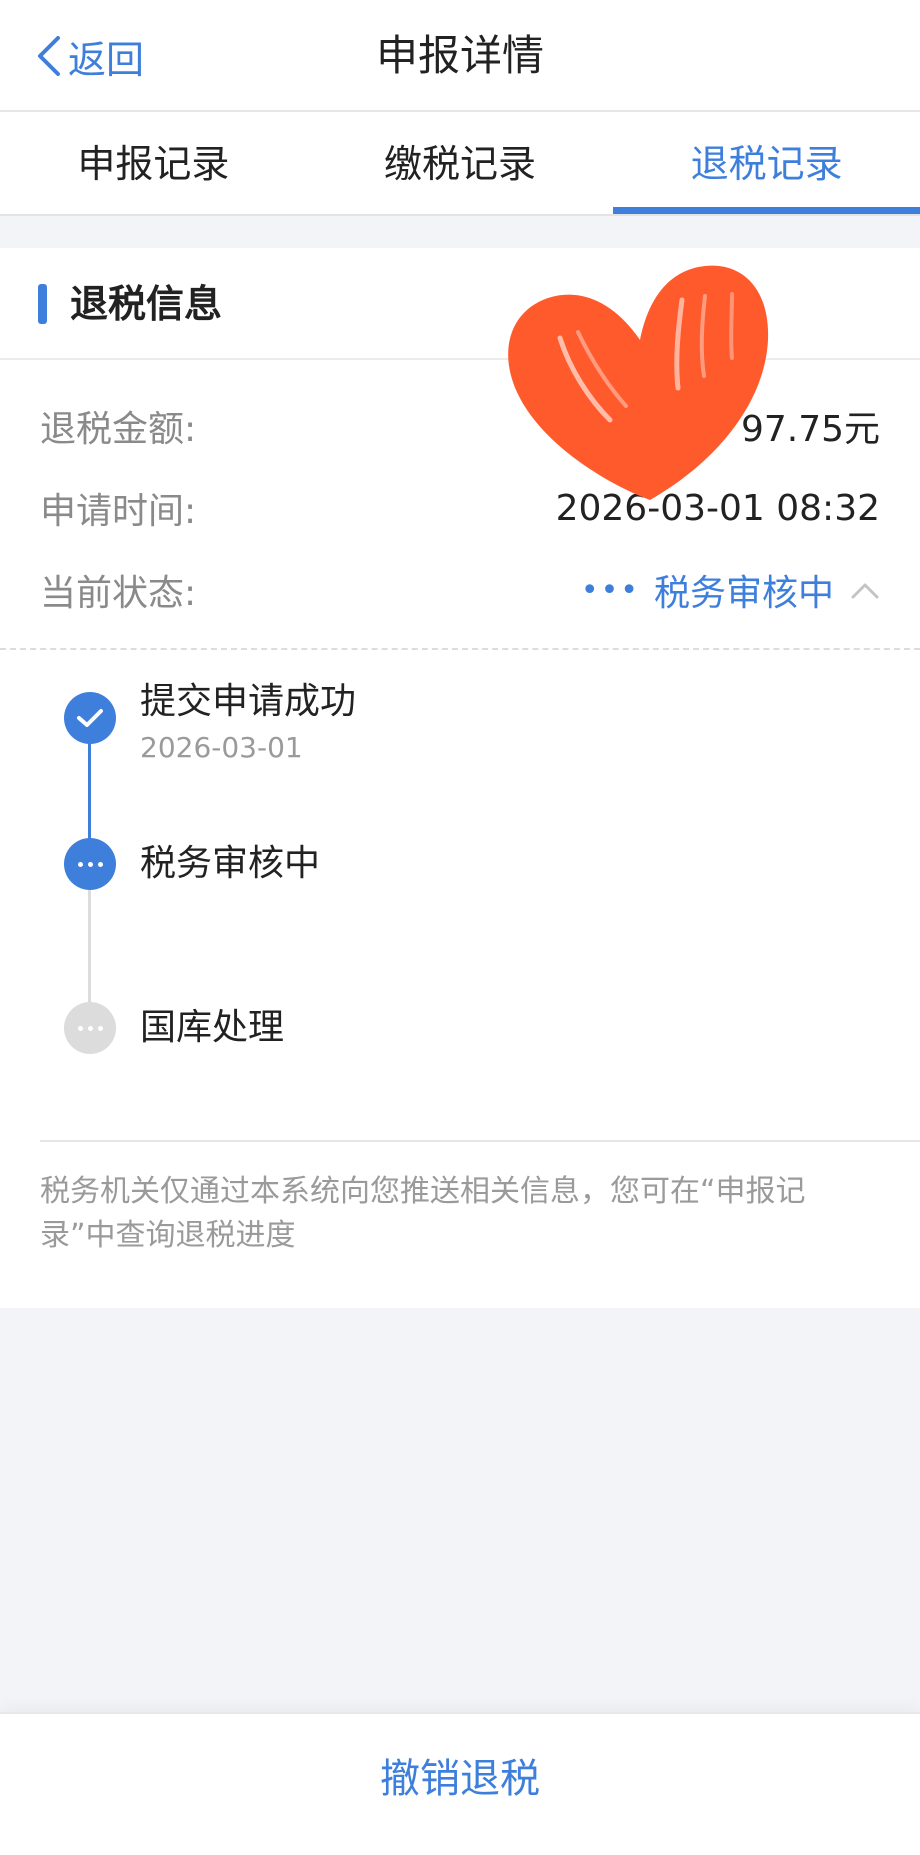 This screenshot has height=1855, width=920. I want to click on bottom-action-bar: 撤销退税, so click(460, 1783).